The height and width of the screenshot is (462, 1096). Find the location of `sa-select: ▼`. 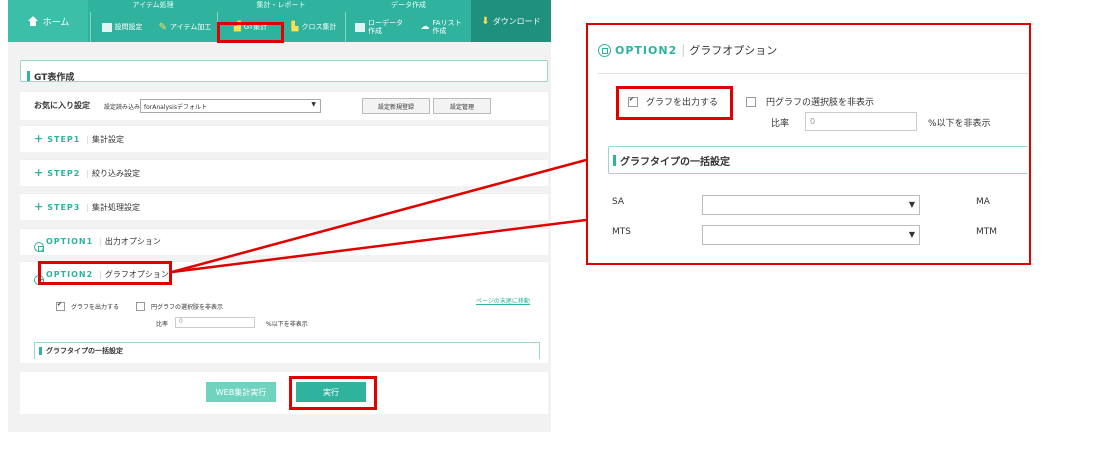

sa-select: ▼ is located at coordinates (811, 205).